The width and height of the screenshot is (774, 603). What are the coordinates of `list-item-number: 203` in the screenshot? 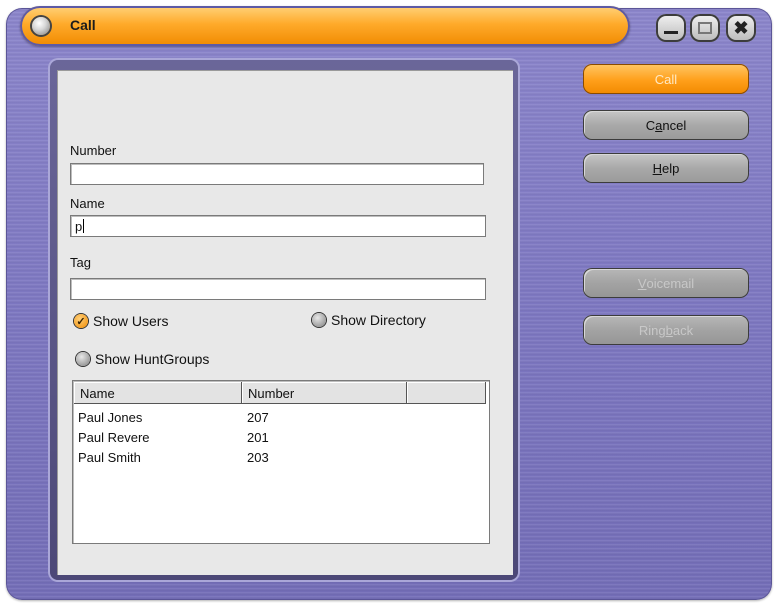 It's located at (258, 457).